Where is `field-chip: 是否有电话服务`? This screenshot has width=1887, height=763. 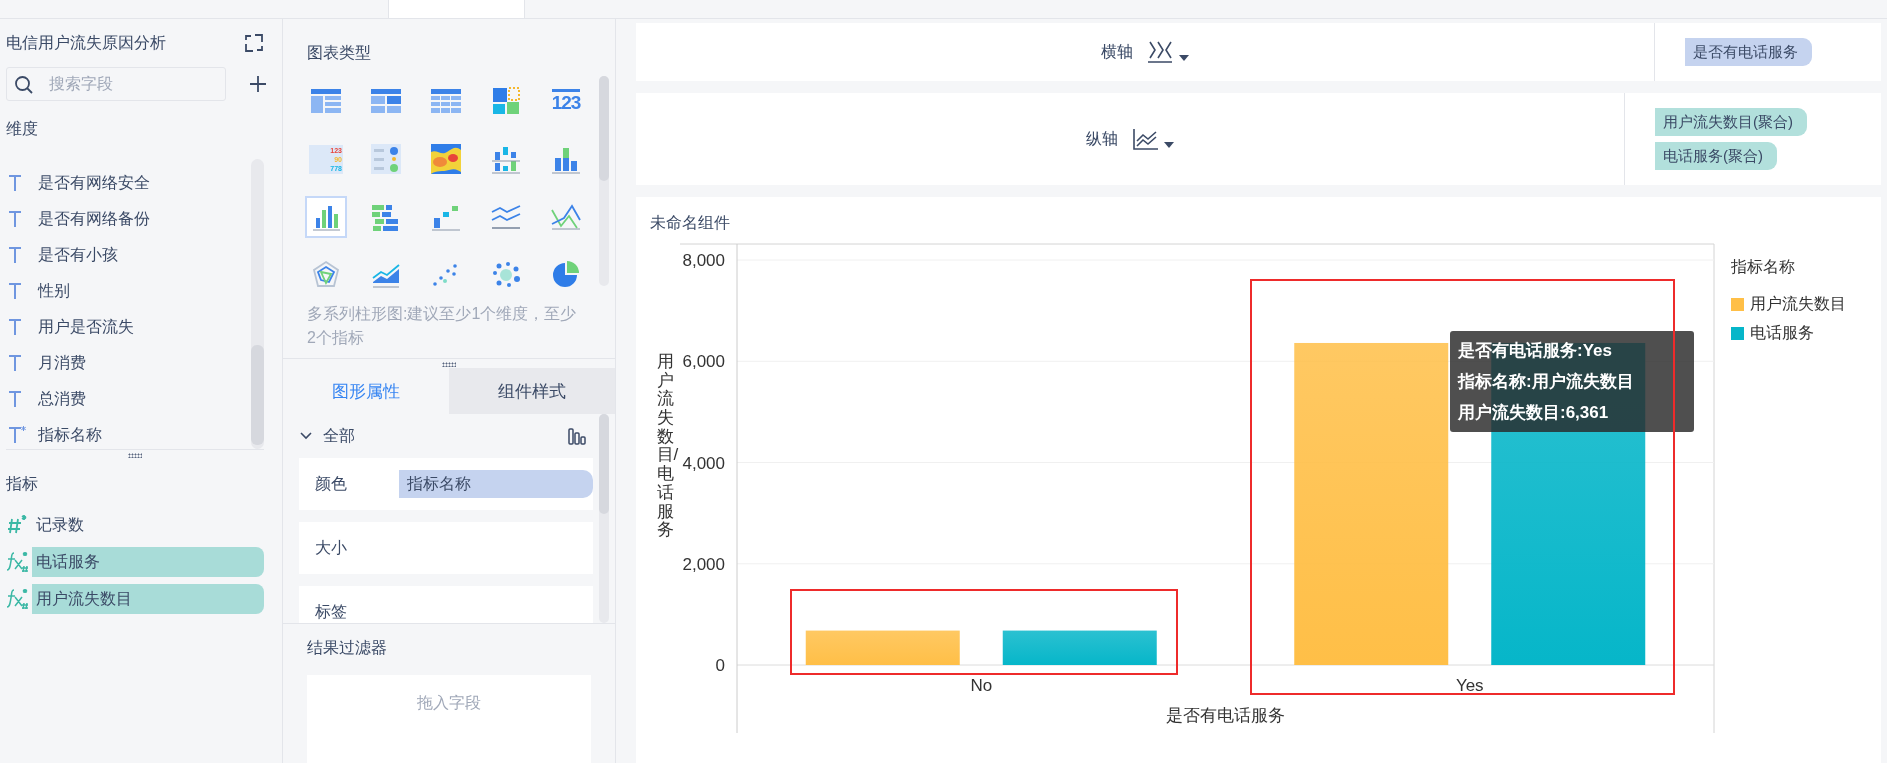 field-chip: 是否有电话服务 is located at coordinates (1748, 52).